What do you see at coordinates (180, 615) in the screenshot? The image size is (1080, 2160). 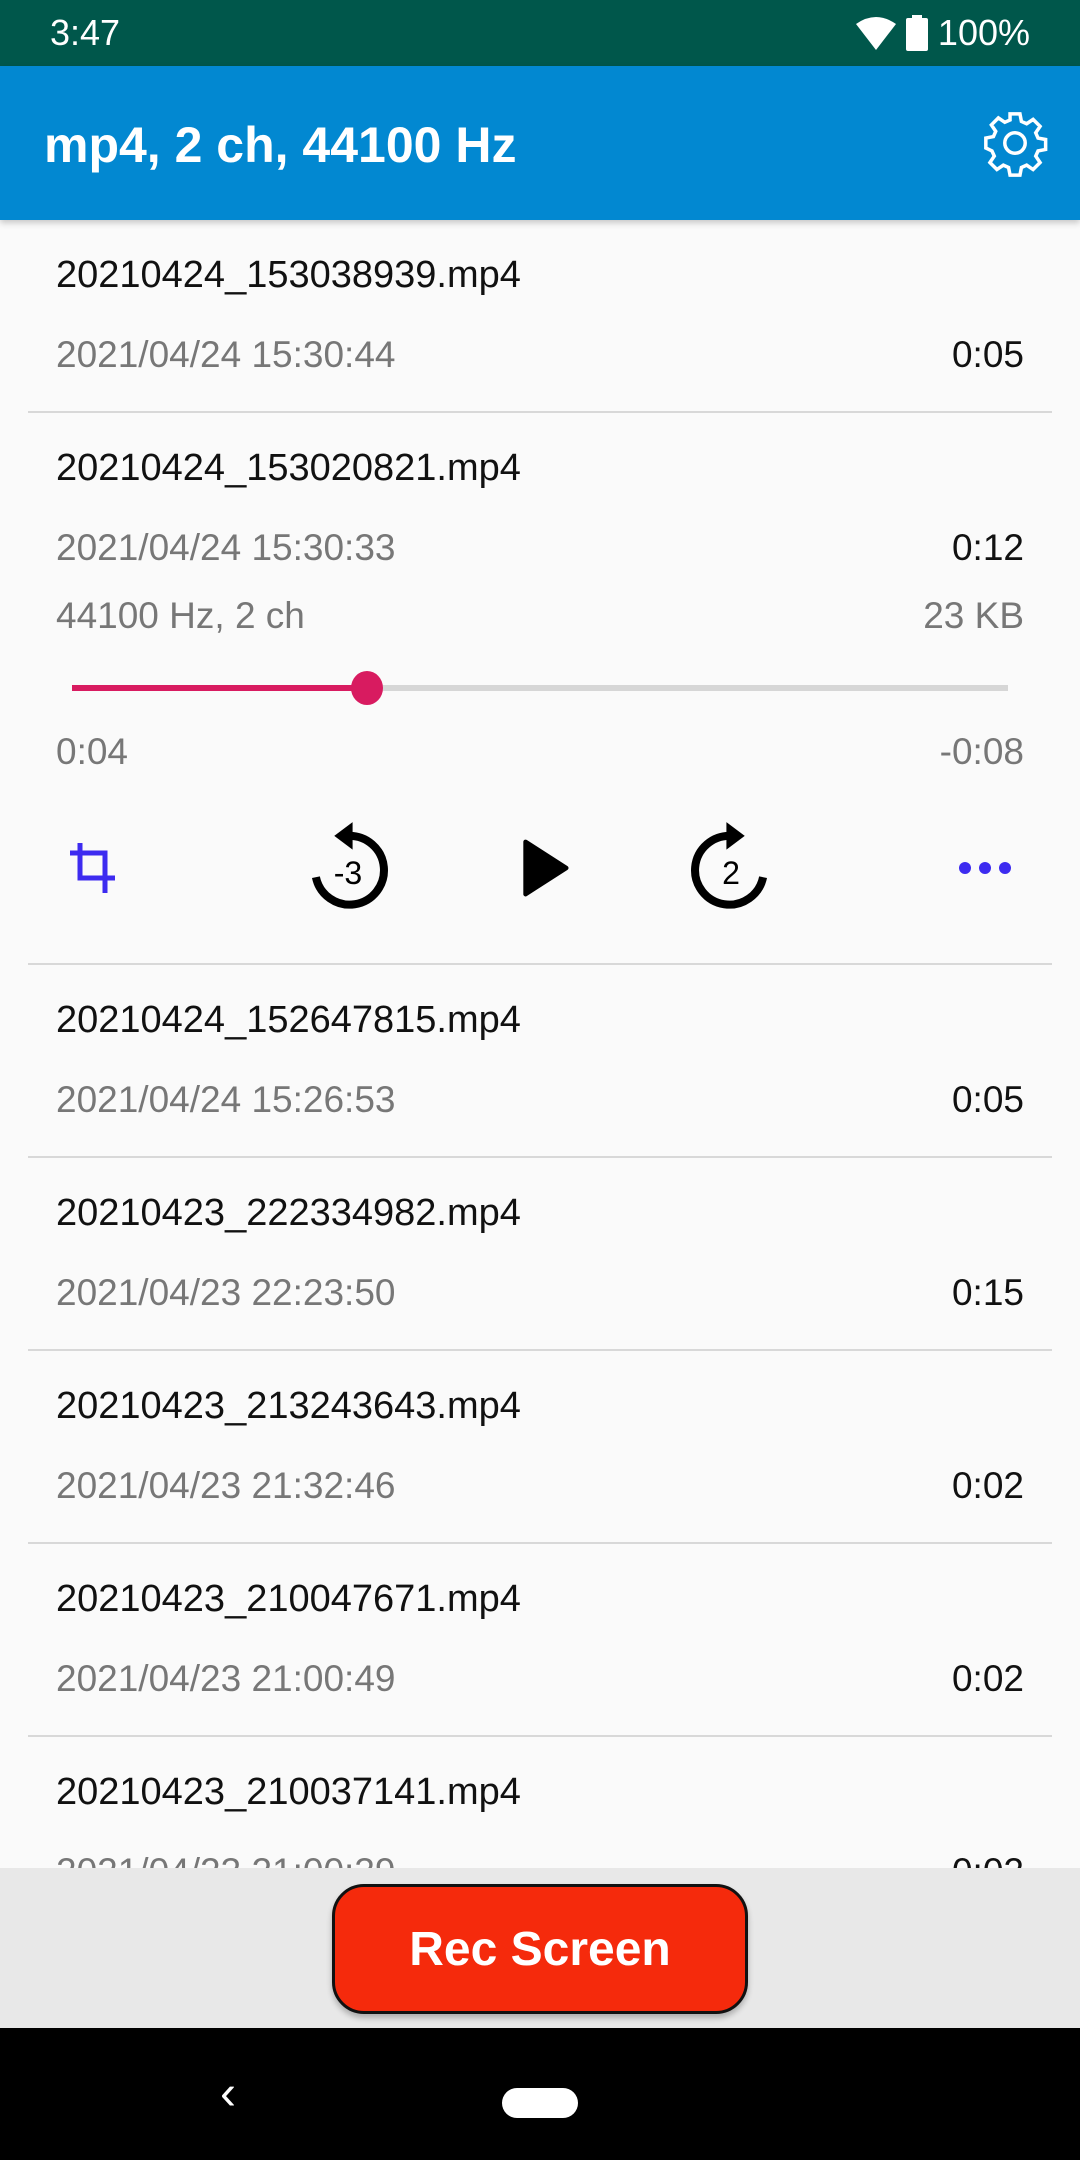 I see `file-audio-info: 44100 Hz, 2 ch` at bounding box center [180, 615].